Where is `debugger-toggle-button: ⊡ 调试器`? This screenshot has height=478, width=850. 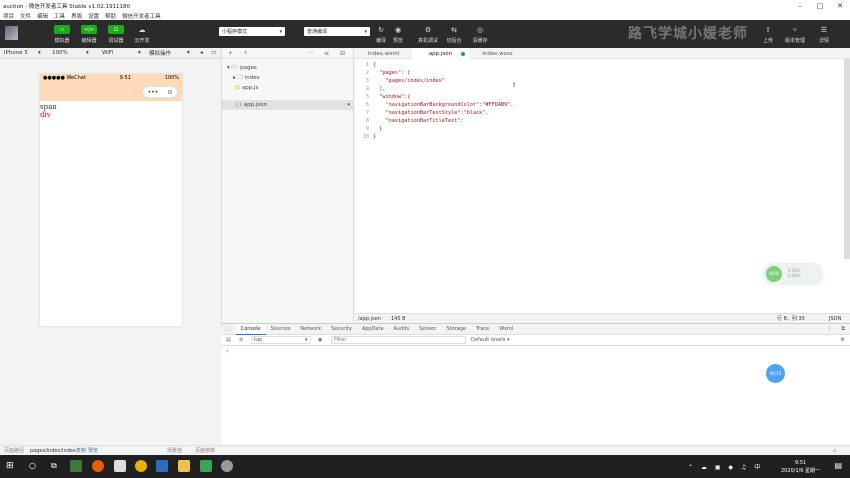 debugger-toggle-button: ⊡ 调试器 is located at coordinates (116, 34).